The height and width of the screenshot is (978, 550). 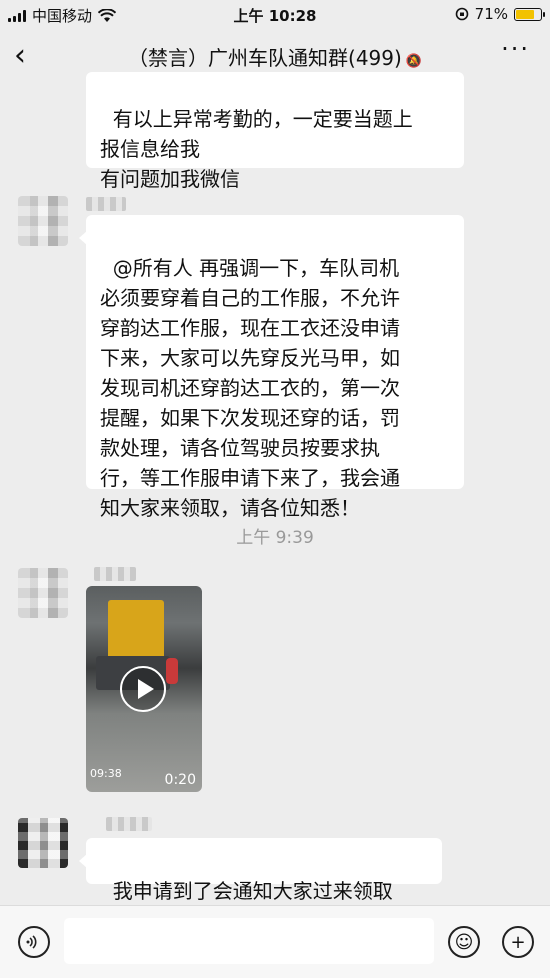 I want to click on chat-title: （禁言）广州车队通知群(499) 🔕, so click(x=275, y=56).